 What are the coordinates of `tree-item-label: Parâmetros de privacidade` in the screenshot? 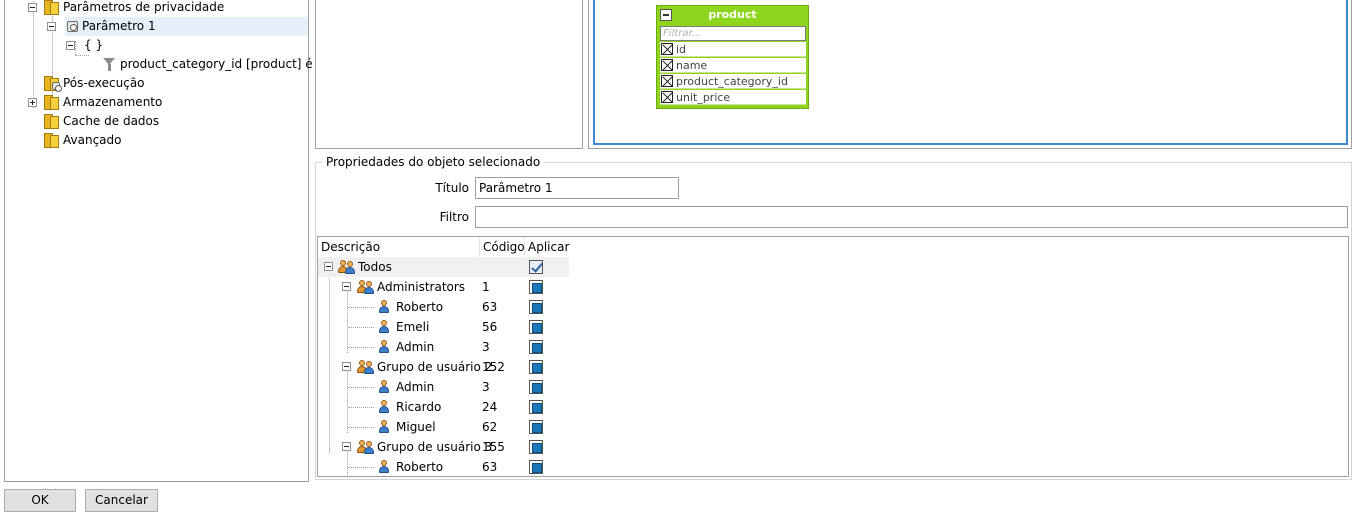 It's located at (144, 7).